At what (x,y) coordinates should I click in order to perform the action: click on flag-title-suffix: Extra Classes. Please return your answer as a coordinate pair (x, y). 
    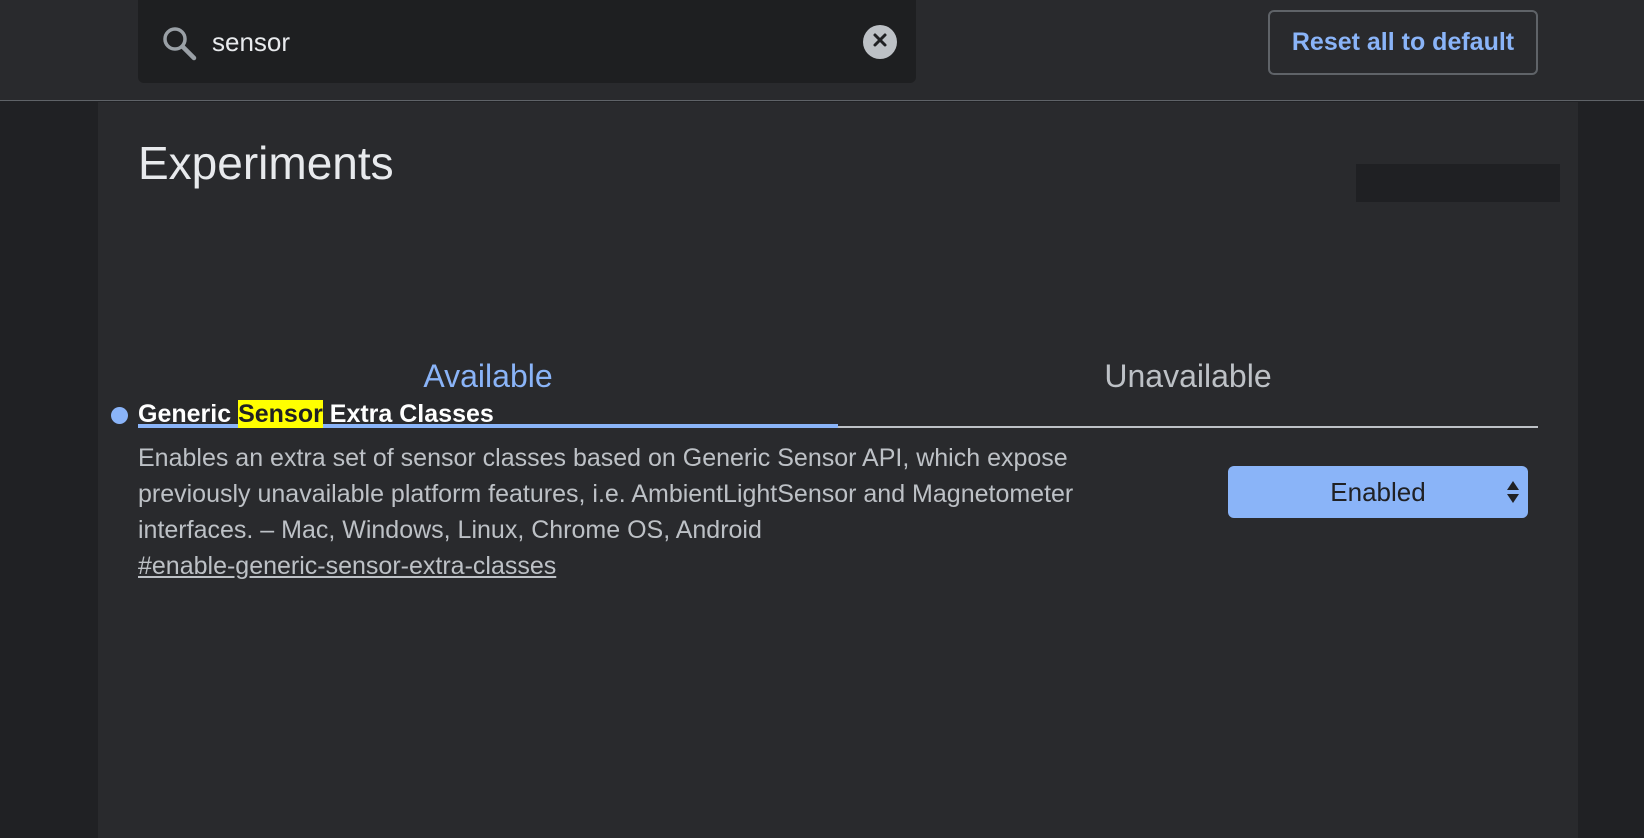
    Looking at the image, I should click on (408, 414).